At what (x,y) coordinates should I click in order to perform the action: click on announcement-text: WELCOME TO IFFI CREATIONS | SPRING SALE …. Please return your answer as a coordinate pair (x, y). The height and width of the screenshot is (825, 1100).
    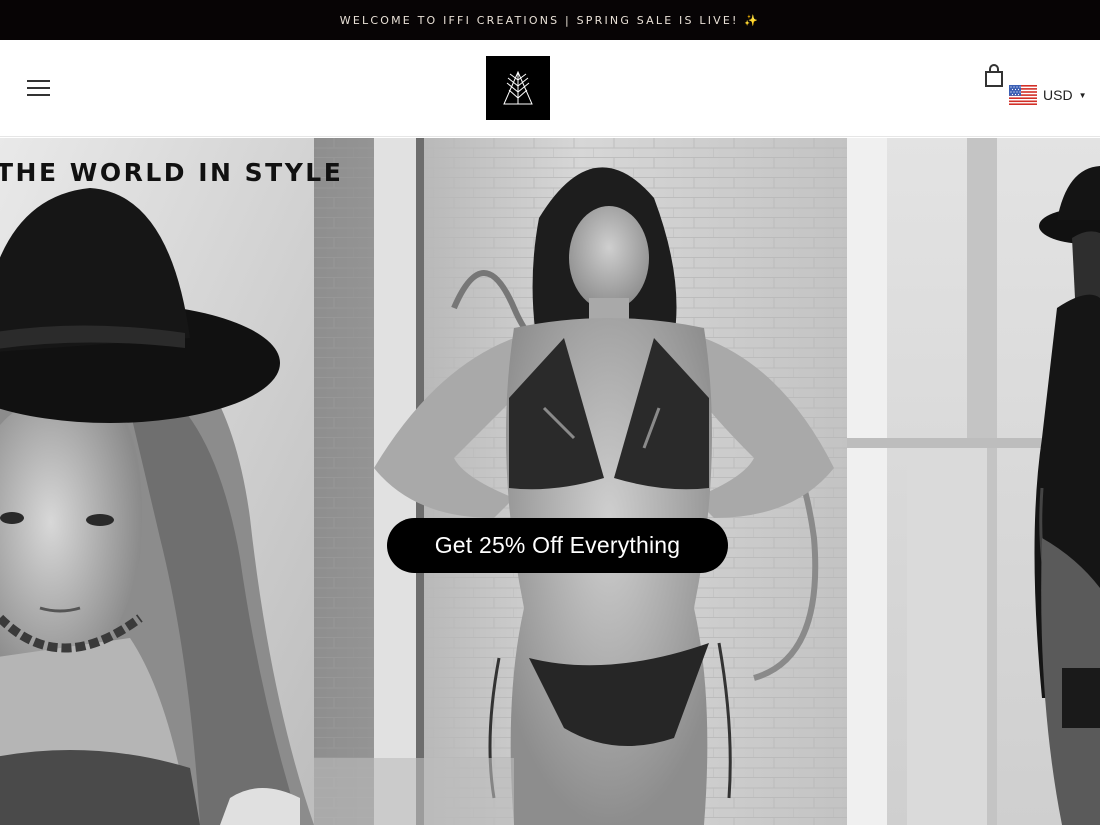
    Looking at the image, I should click on (550, 20).